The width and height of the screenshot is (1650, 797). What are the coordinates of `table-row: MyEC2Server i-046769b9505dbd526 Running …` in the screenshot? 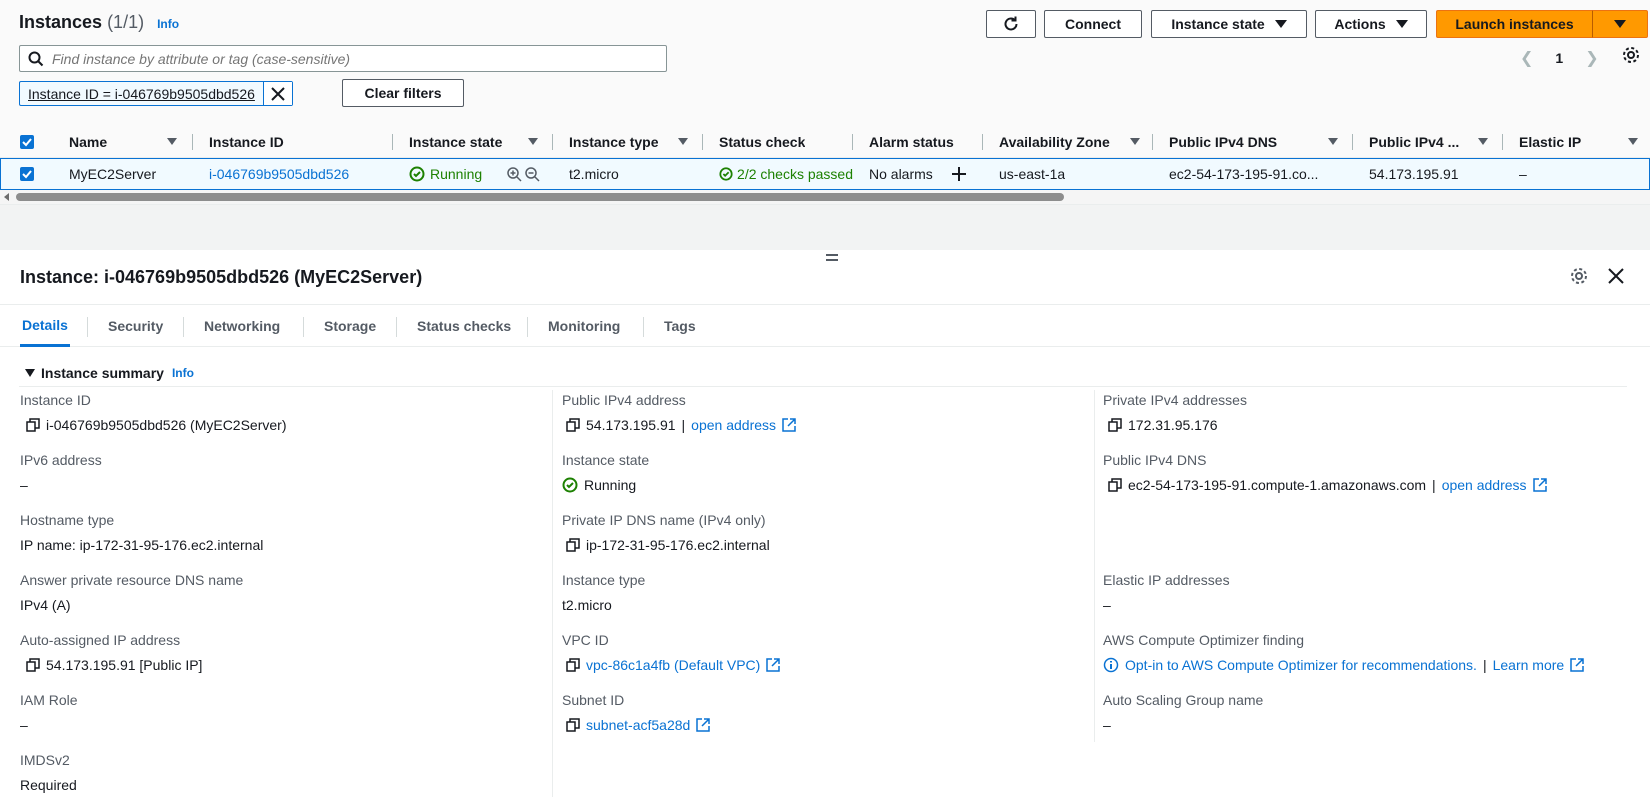 It's located at (825, 174).